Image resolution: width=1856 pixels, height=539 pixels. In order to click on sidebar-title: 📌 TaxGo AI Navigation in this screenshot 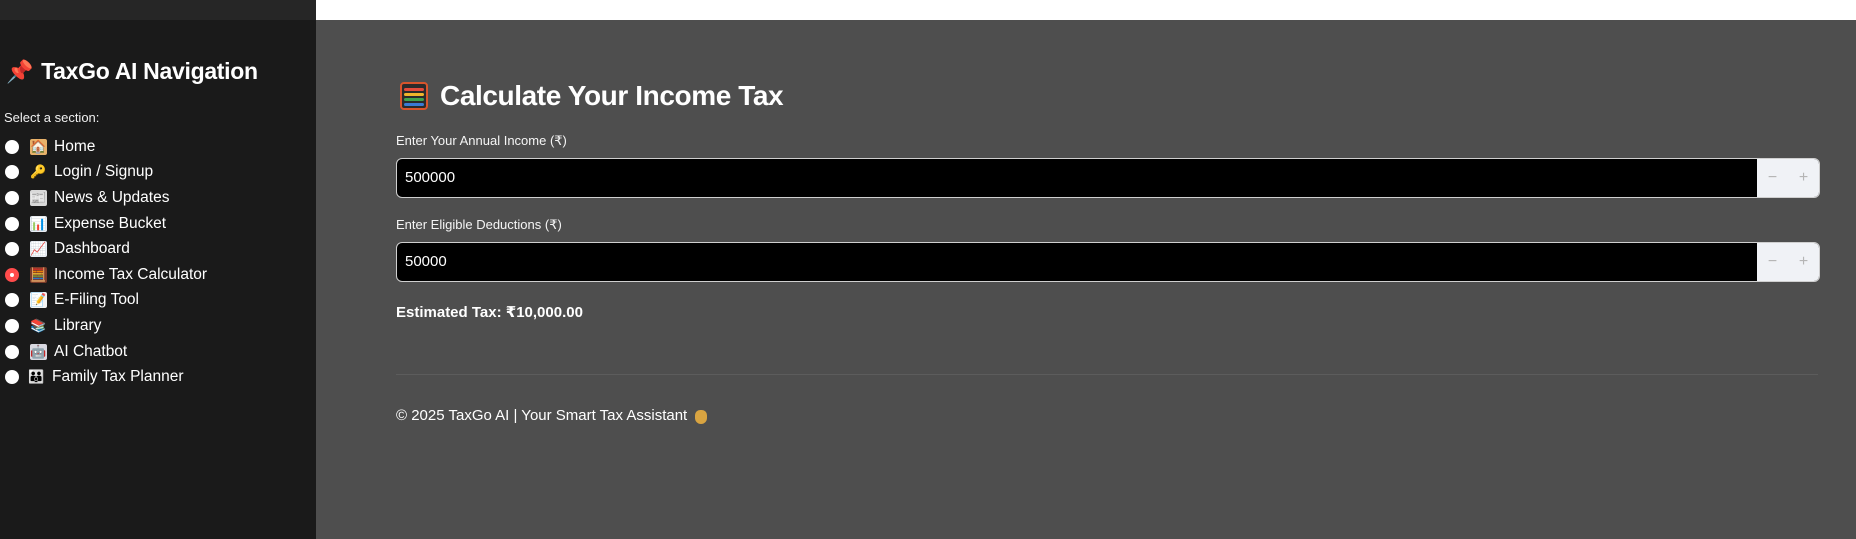, I will do `click(132, 71)`.